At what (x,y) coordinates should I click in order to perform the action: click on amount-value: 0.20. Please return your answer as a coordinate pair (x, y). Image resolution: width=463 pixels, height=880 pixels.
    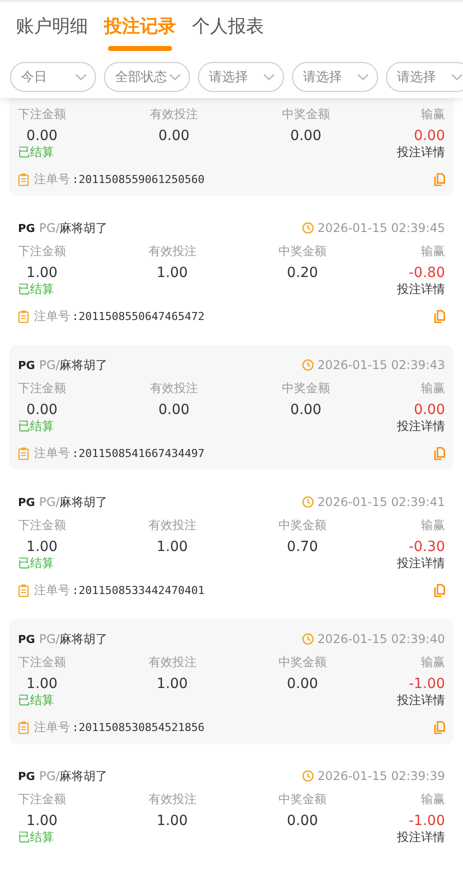
    Looking at the image, I should click on (302, 273).